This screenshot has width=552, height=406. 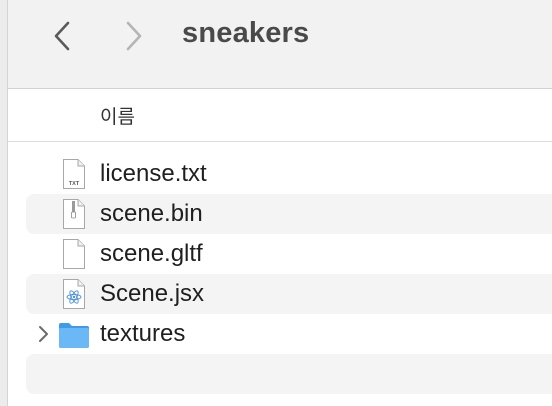 What do you see at coordinates (289, 214) in the screenshot?
I see `file-row-scene-bin: scene.bin` at bounding box center [289, 214].